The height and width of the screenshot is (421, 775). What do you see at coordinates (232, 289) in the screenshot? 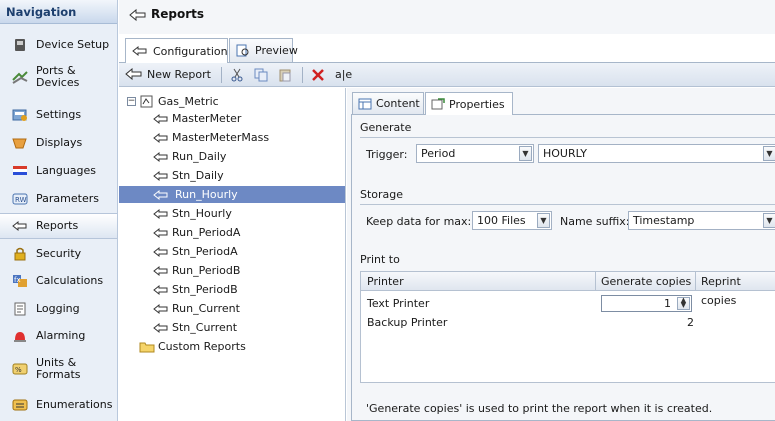
I see `tree-item: Stn_PeriodB` at bounding box center [232, 289].